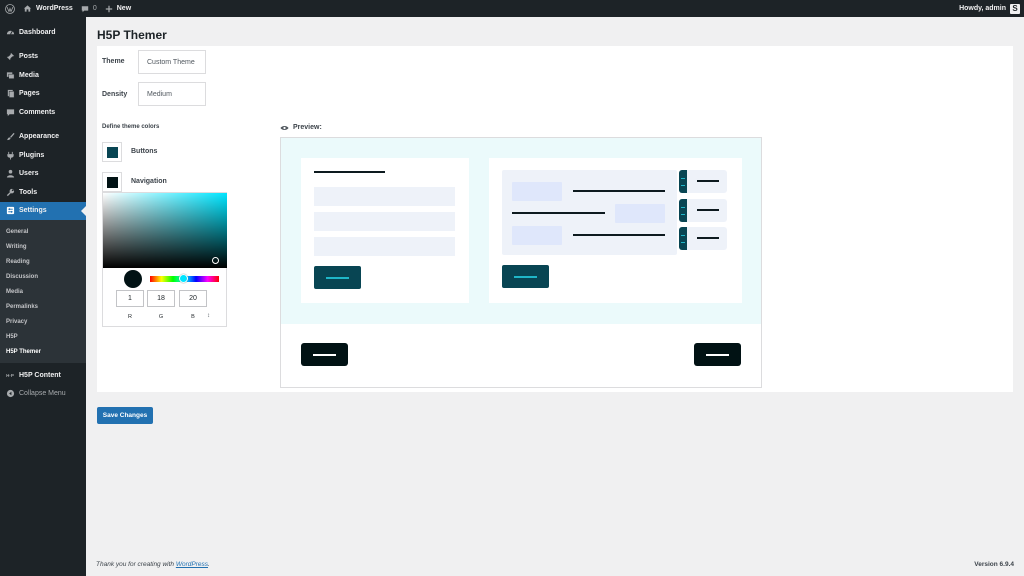 This screenshot has width=1024, height=576. Describe the element at coordinates (37, 112) in the screenshot. I see `sidebar-item-label: Comments` at that location.